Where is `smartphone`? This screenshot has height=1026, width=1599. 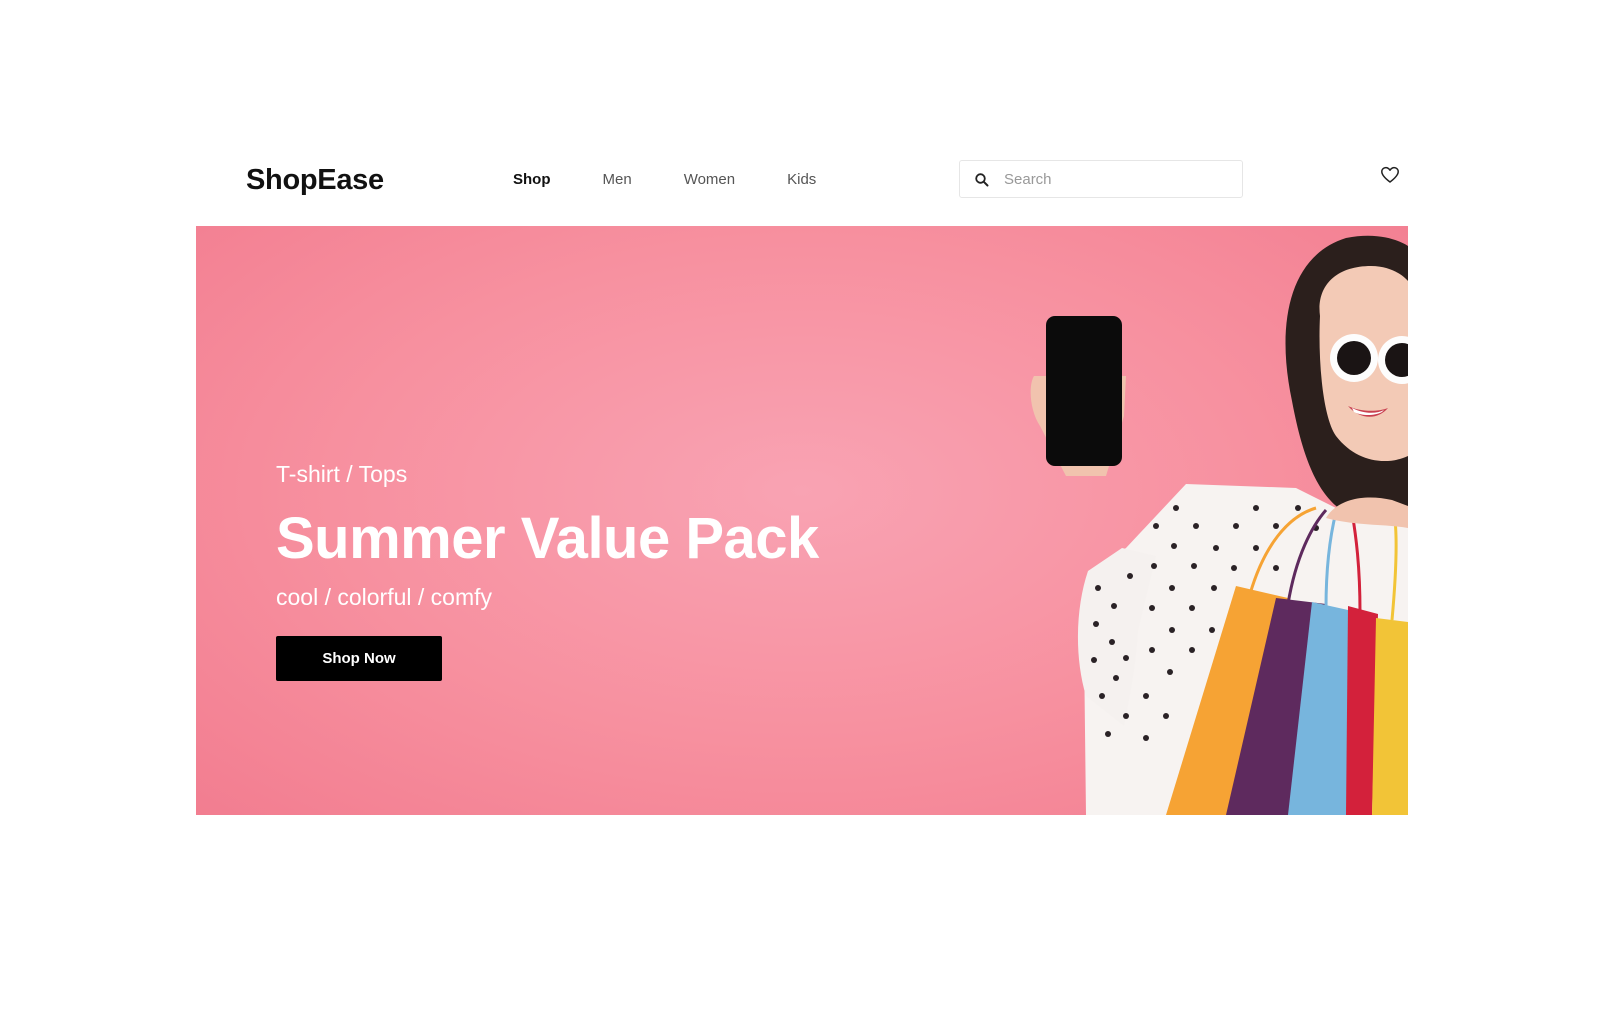
smartphone is located at coordinates (1084, 391).